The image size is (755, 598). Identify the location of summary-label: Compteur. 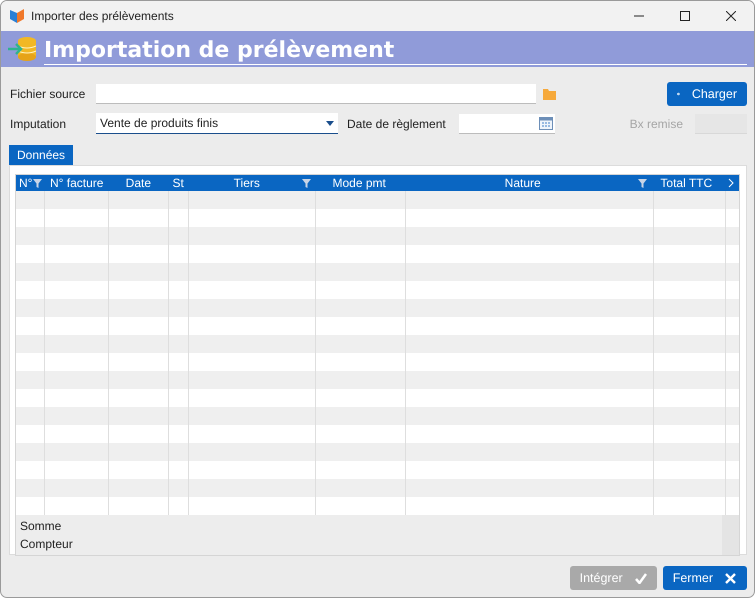
(47, 544).